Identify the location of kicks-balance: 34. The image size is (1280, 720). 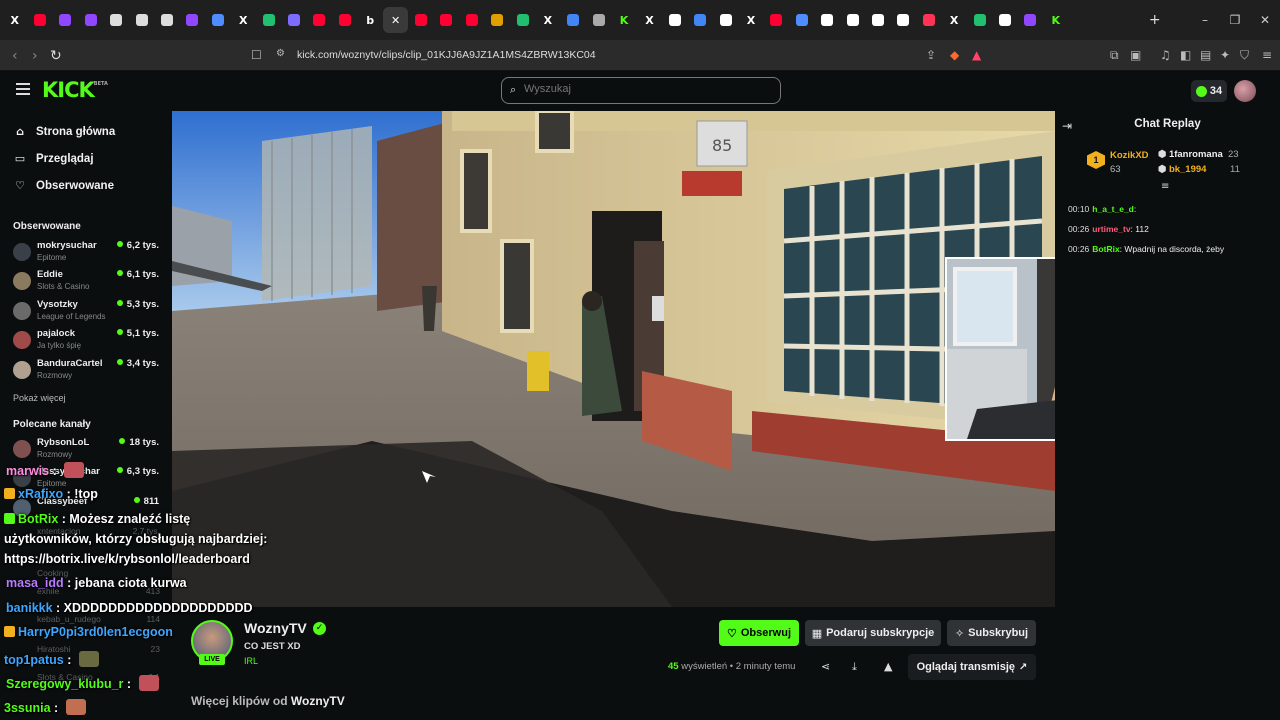
(1209, 91).